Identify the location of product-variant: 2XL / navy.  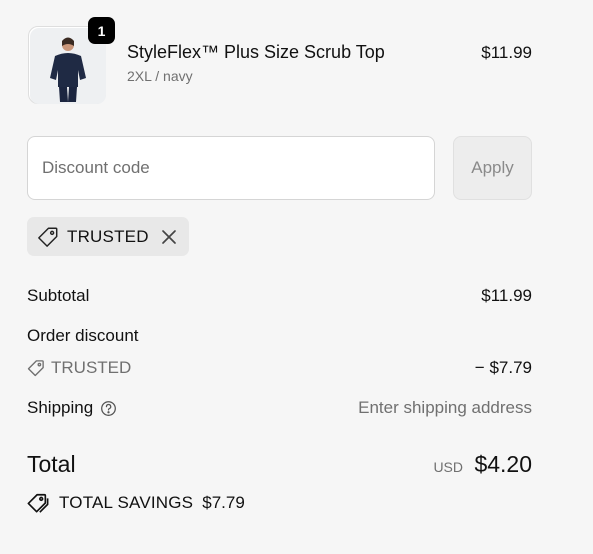
(160, 76).